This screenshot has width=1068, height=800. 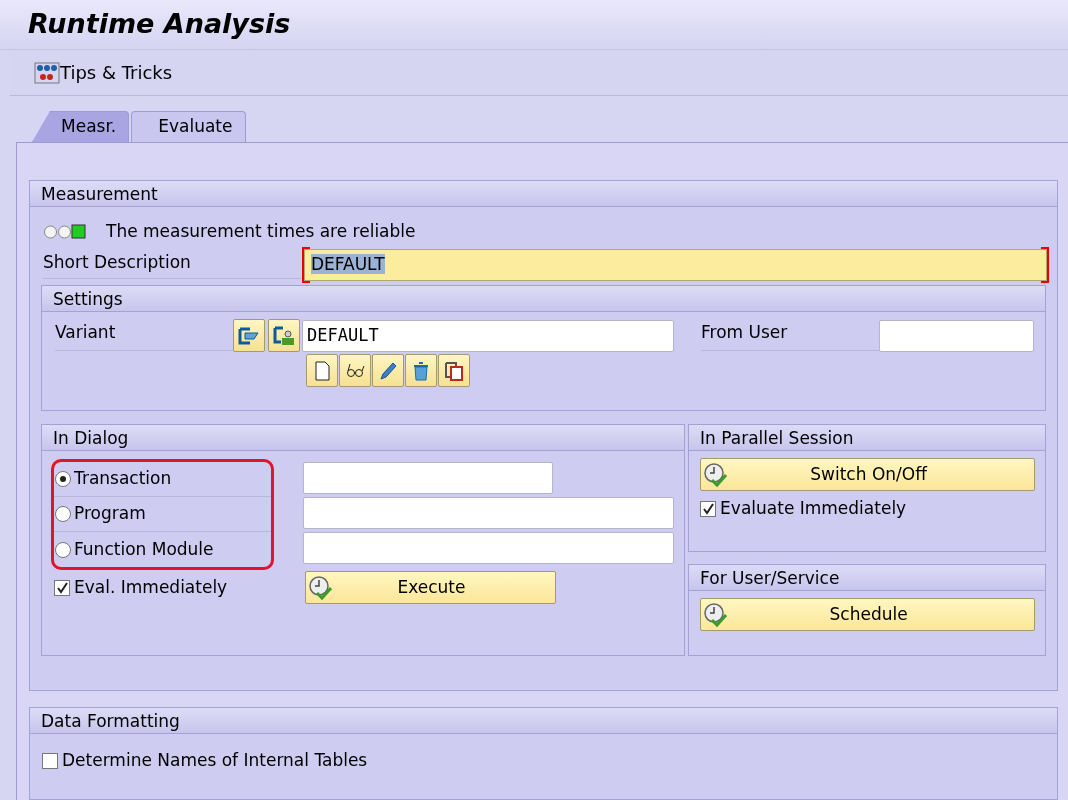 What do you see at coordinates (81, 126) in the screenshot?
I see `tab: Measr.` at bounding box center [81, 126].